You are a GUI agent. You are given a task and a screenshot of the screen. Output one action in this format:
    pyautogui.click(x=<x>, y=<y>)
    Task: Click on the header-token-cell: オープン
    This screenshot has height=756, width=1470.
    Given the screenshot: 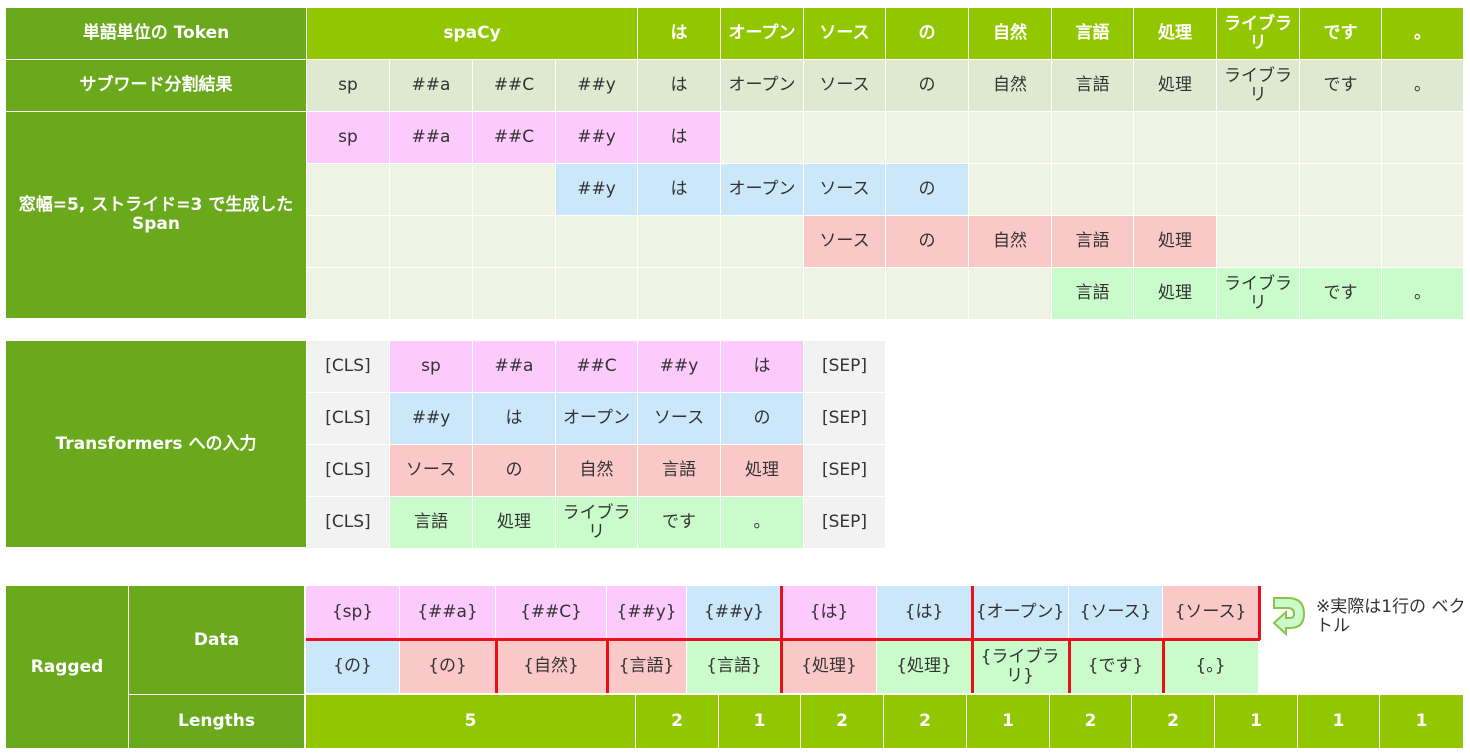 What is the action you would take?
    pyautogui.click(x=762, y=33)
    